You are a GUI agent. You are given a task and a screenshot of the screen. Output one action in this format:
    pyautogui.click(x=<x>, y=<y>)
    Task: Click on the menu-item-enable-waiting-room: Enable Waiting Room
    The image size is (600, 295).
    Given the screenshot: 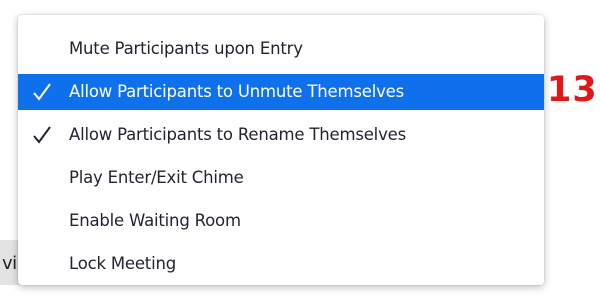 What is the action you would take?
    pyautogui.click(x=281, y=221)
    